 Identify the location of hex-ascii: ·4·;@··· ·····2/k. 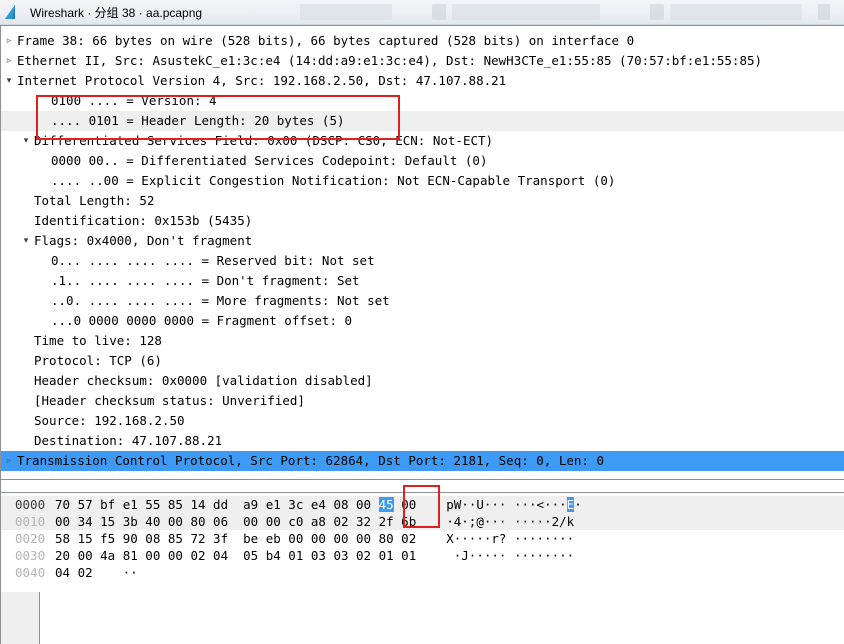
(510, 521).